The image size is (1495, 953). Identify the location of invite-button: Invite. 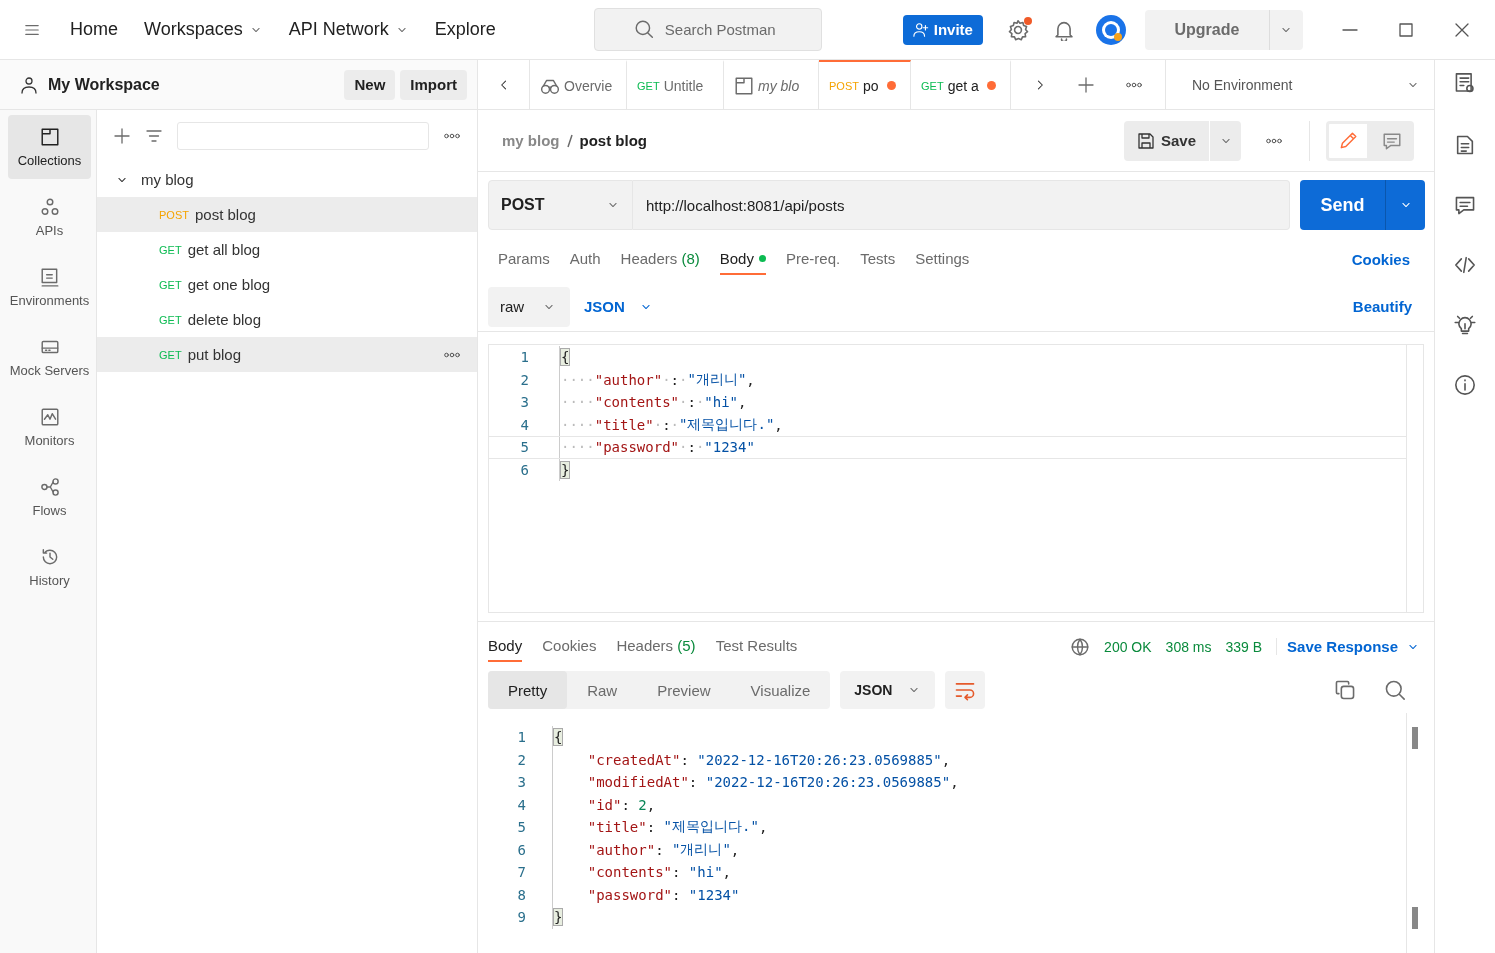
(942, 29).